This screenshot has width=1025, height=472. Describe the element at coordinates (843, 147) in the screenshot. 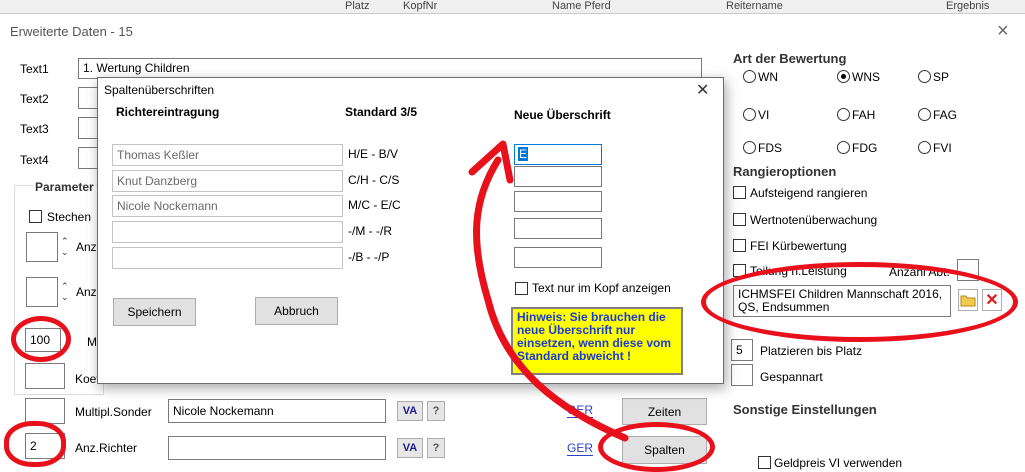

I see `radio-fdg` at that location.